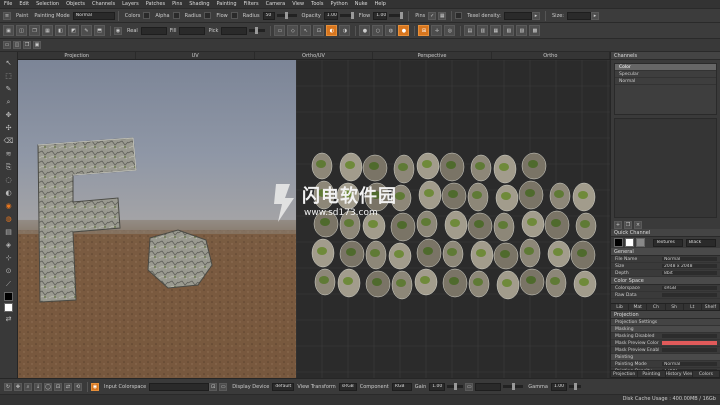 The height and width of the screenshot is (405, 720). I want to click on brush-icon: ✎, so click(86, 30).